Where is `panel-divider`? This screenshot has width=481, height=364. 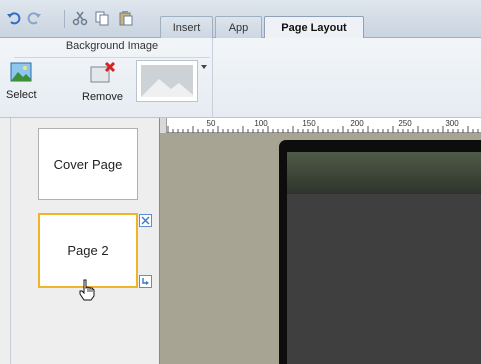
panel-divider is located at coordinates (10, 241).